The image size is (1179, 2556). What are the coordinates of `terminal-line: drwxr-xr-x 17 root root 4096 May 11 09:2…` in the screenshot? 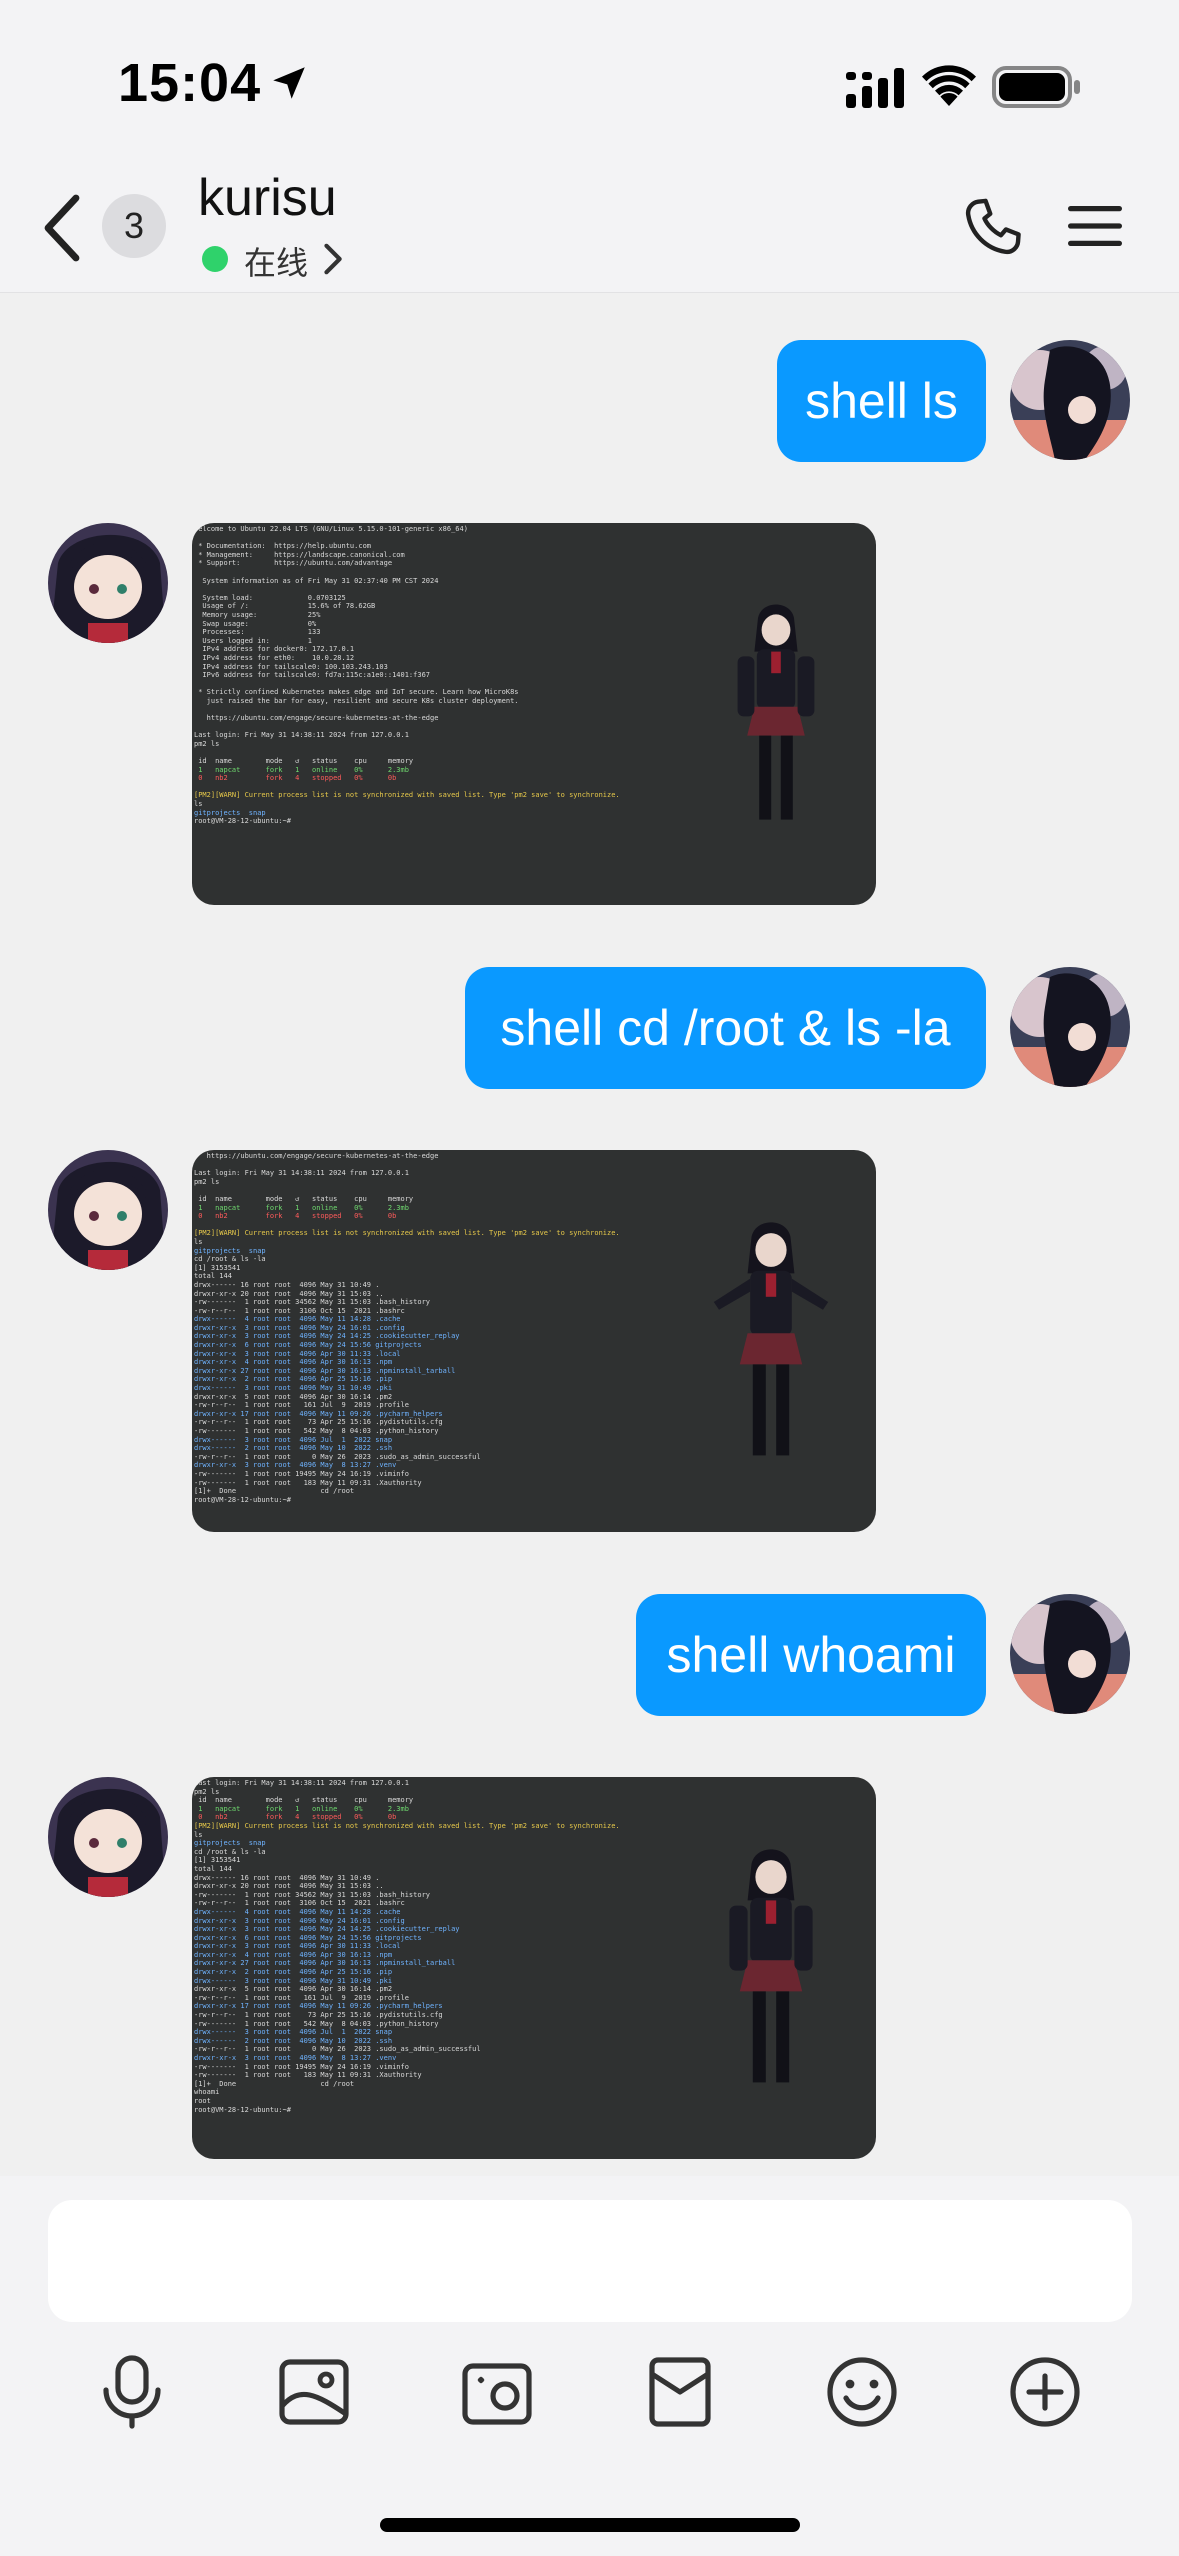 It's located at (318, 1413).